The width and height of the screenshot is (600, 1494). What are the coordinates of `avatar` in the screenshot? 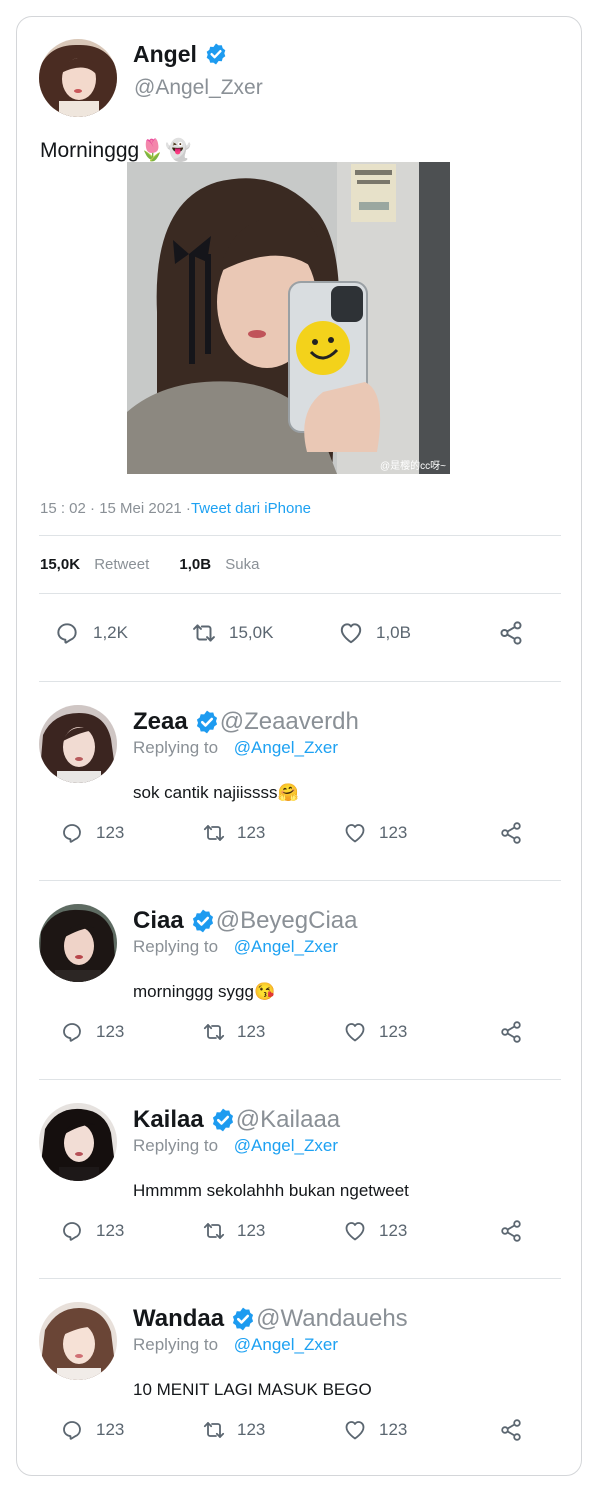 It's located at (78, 78).